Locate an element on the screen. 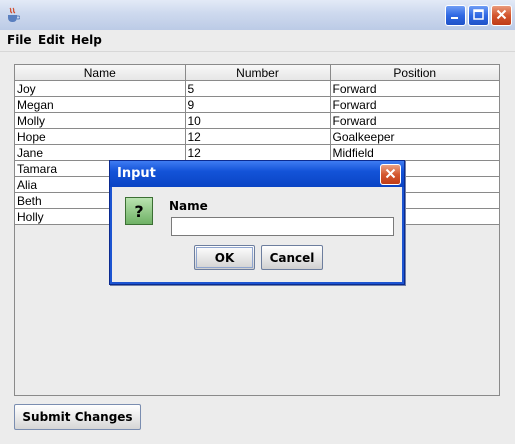 Image resolution: width=515 pixels, height=444 pixels. menu-help: Help is located at coordinates (86, 40).